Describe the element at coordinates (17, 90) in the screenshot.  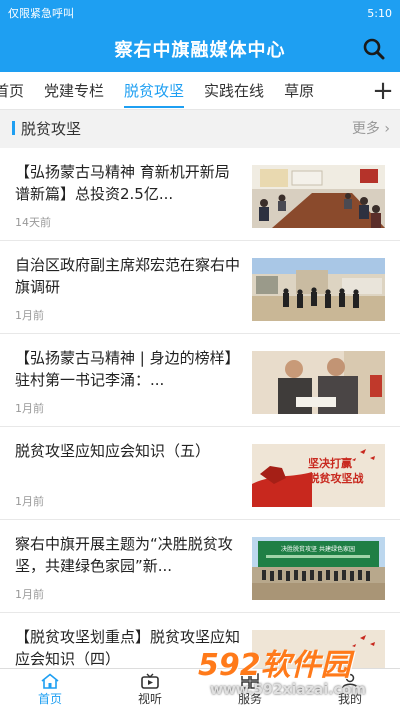
I see `tab-home: 首页` at that location.